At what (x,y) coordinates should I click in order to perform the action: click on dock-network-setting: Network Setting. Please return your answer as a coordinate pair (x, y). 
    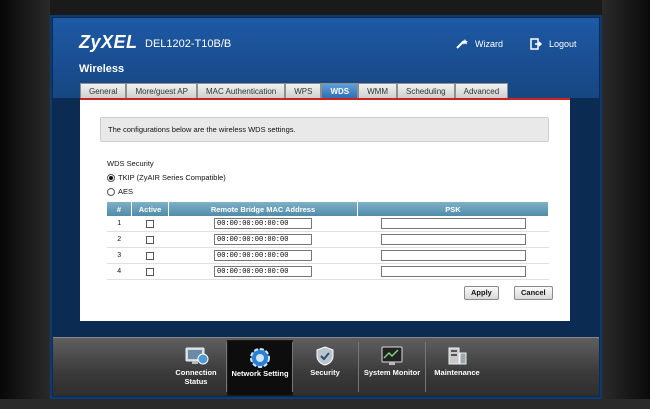
    Looking at the image, I should click on (260, 368).